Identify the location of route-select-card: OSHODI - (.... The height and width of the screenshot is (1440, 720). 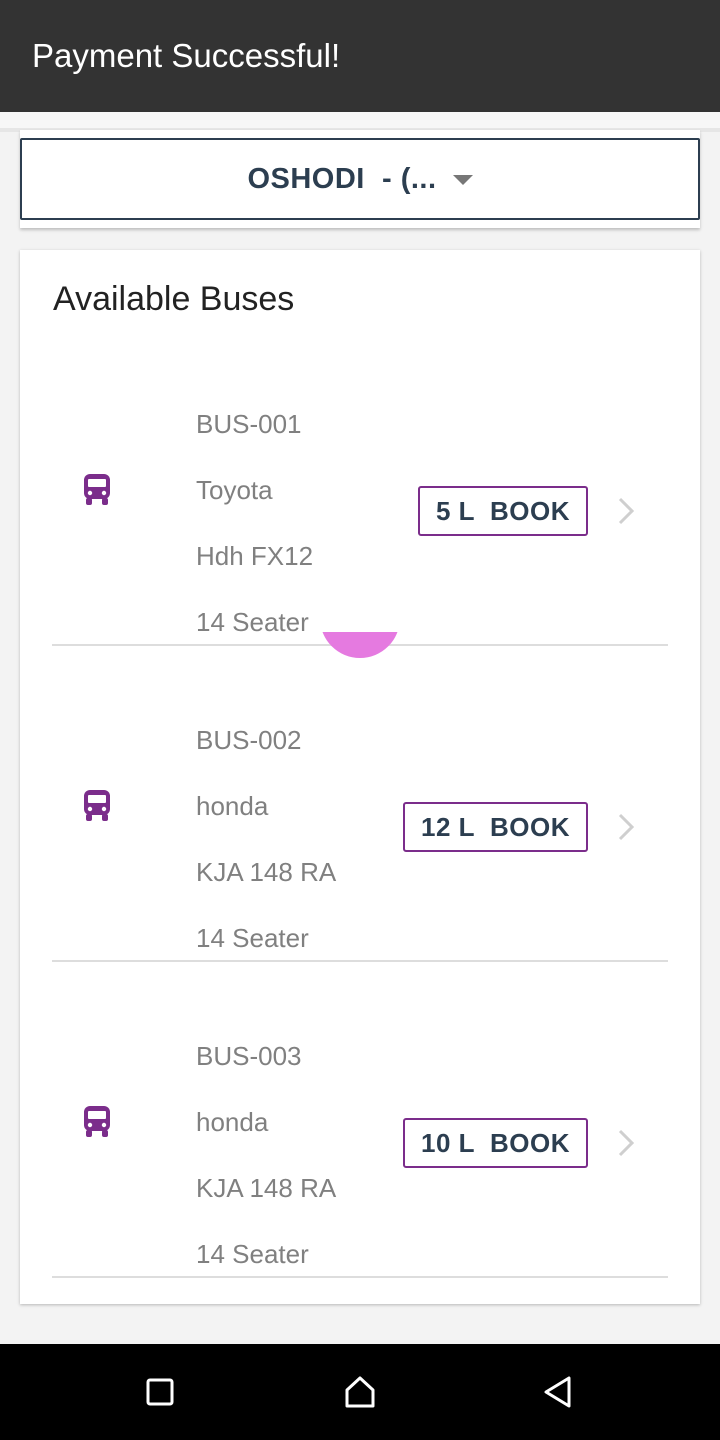
(360, 179).